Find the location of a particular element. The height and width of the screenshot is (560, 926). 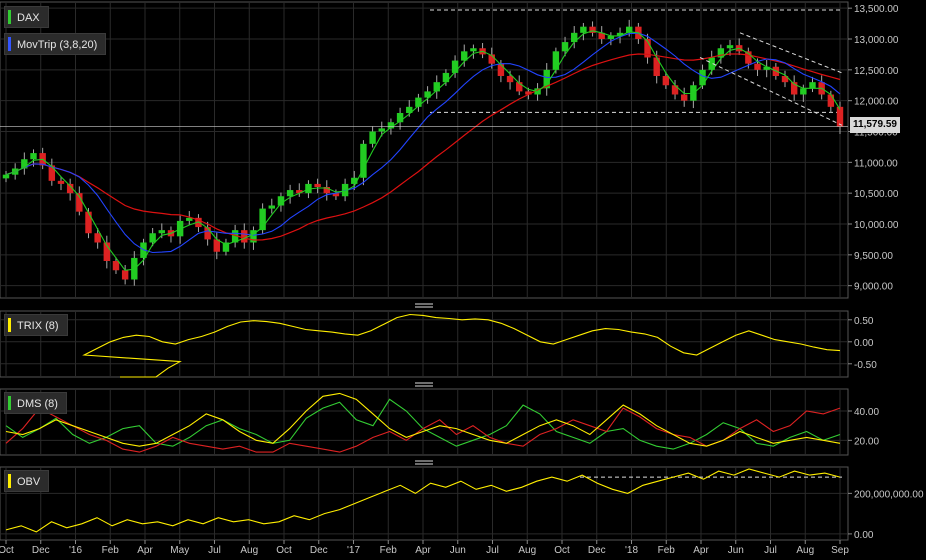

y-tick-label: 10,000.00 is located at coordinates (876, 225).